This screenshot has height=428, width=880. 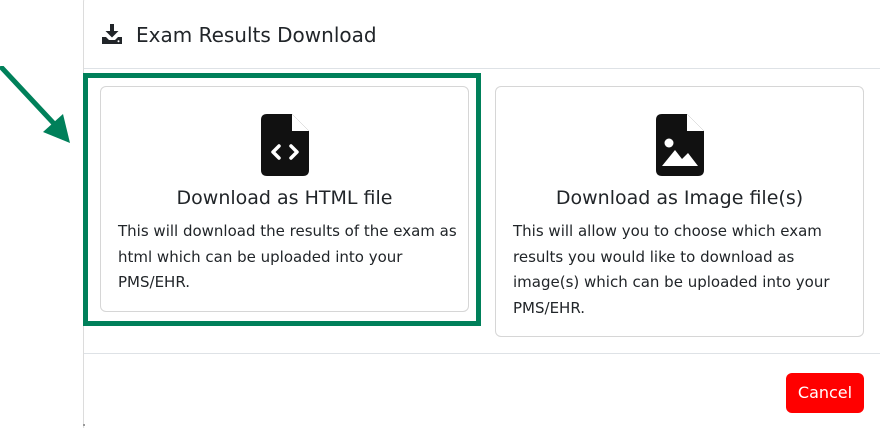 I want to click on html-option-title: Download as HTML file, so click(x=284, y=198).